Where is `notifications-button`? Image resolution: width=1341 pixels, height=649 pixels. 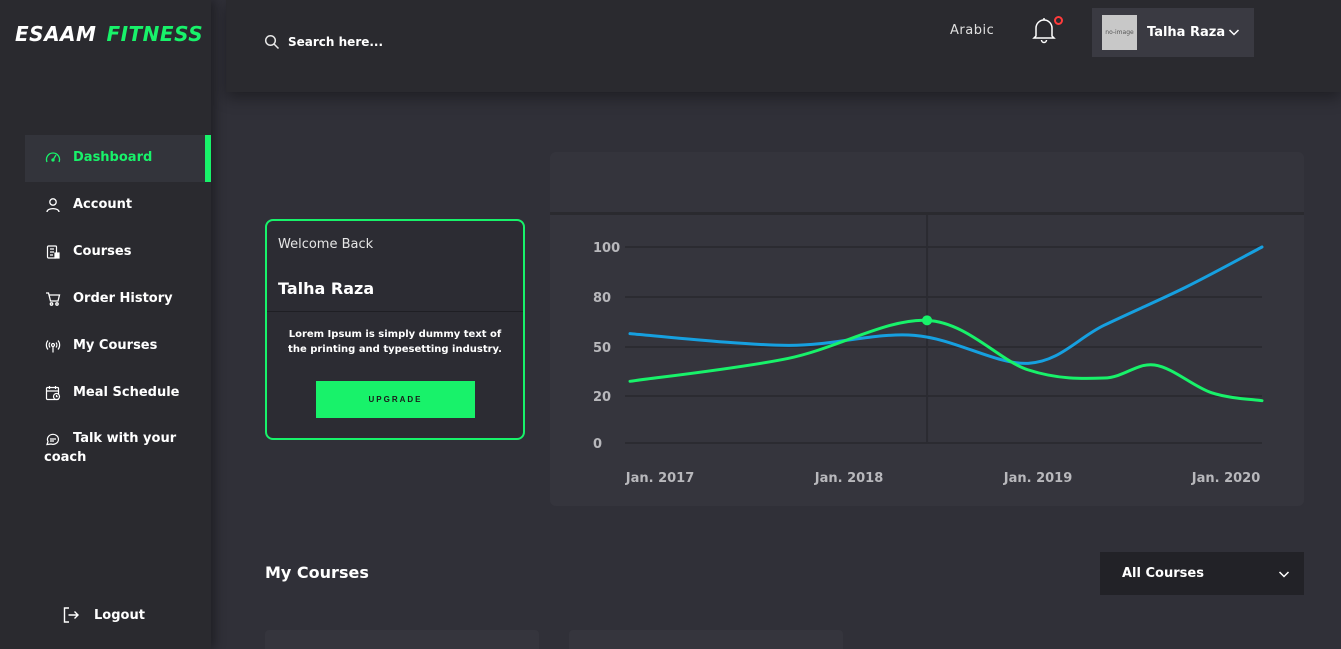 notifications-button is located at coordinates (1047, 32).